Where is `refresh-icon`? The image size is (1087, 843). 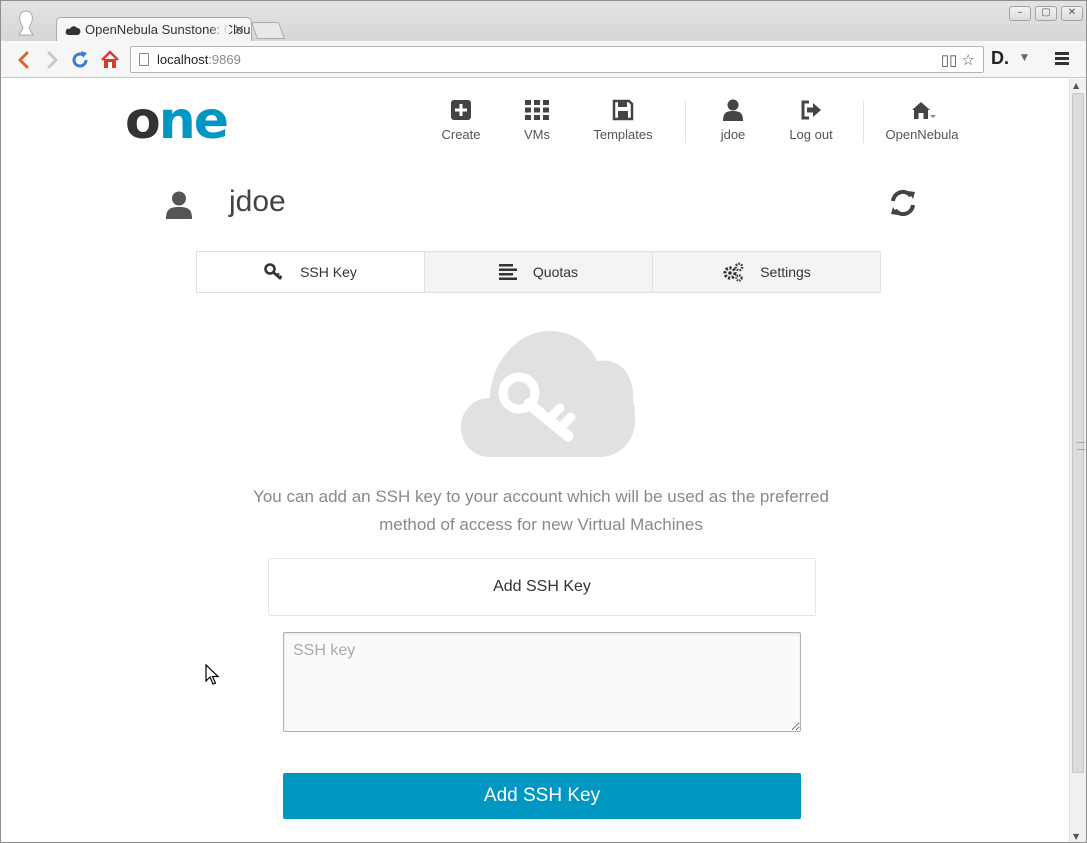 refresh-icon is located at coordinates (903, 203).